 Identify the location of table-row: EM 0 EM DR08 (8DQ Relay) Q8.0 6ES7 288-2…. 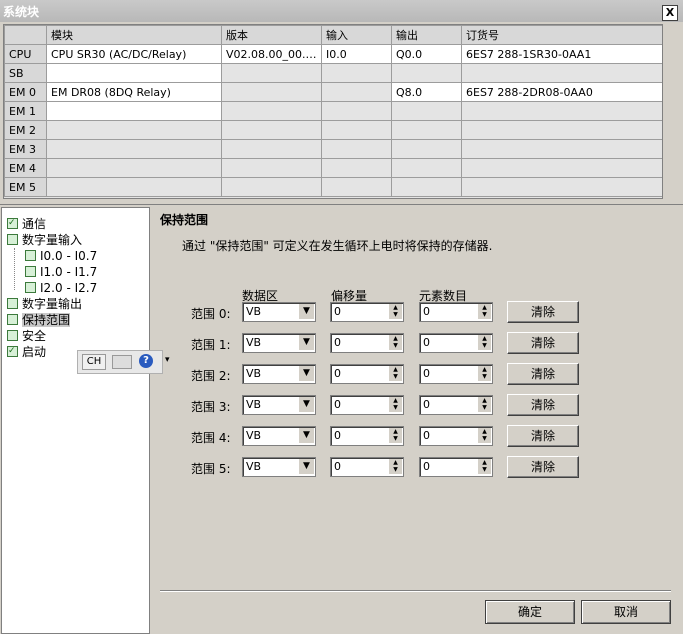
(333, 92).